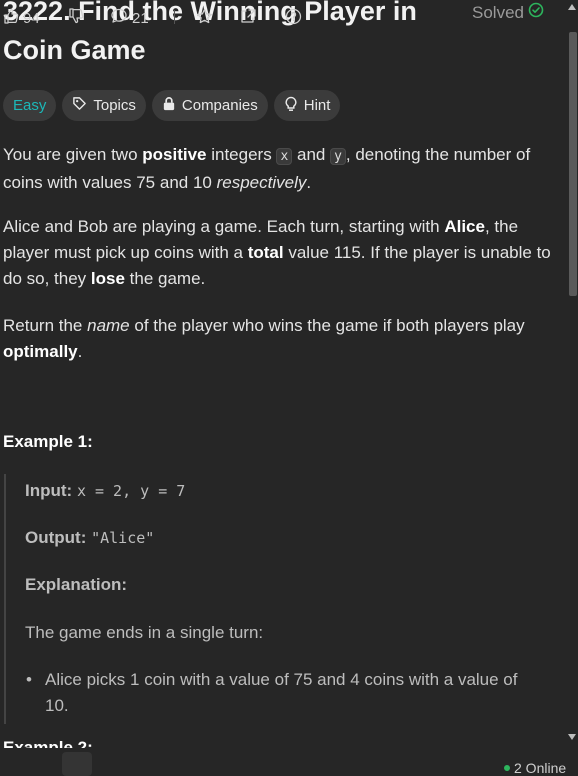 The width and height of the screenshot is (578, 776). Describe the element at coordinates (174, 17) in the screenshot. I see `bottom-bar-divider` at that location.